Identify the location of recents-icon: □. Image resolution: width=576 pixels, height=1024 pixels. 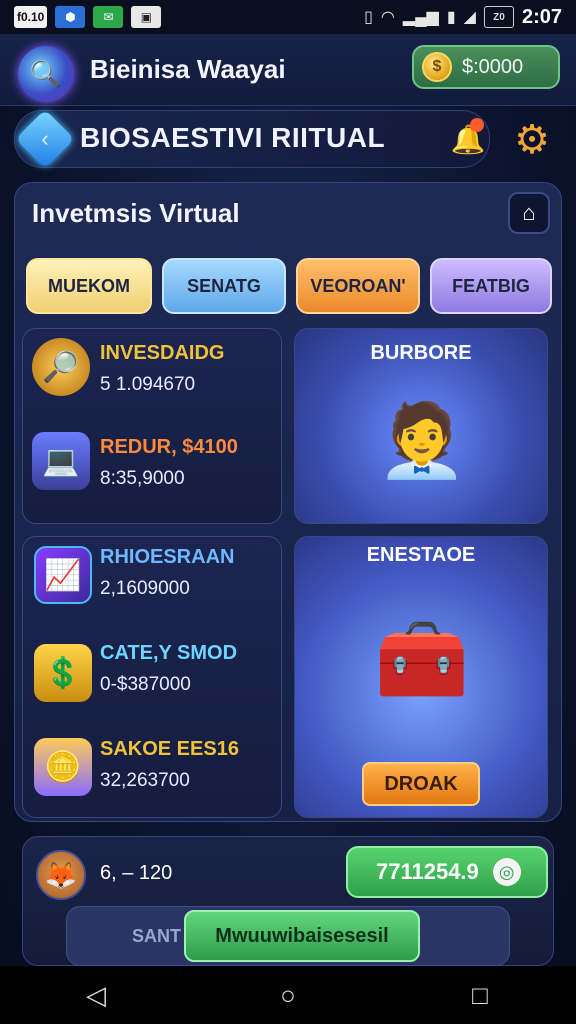
(480, 995).